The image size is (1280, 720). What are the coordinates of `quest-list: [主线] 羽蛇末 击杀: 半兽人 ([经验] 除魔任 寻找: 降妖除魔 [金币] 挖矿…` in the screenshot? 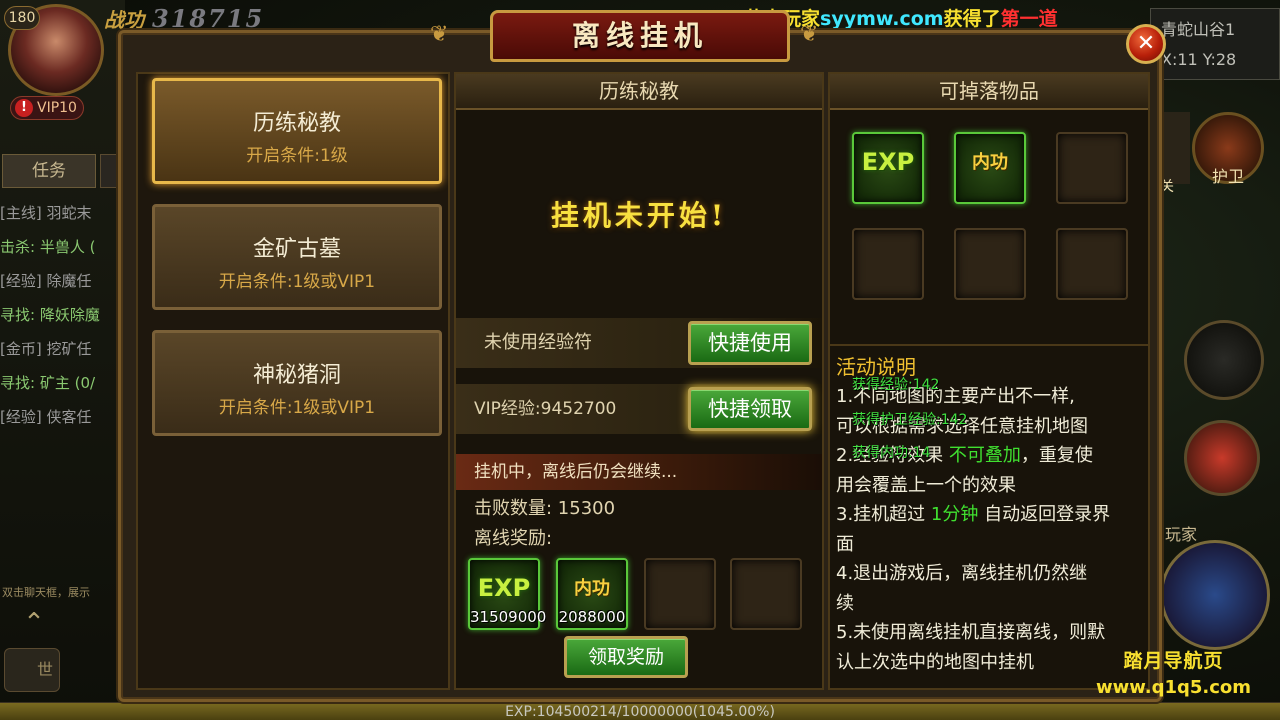 It's located at (62, 315).